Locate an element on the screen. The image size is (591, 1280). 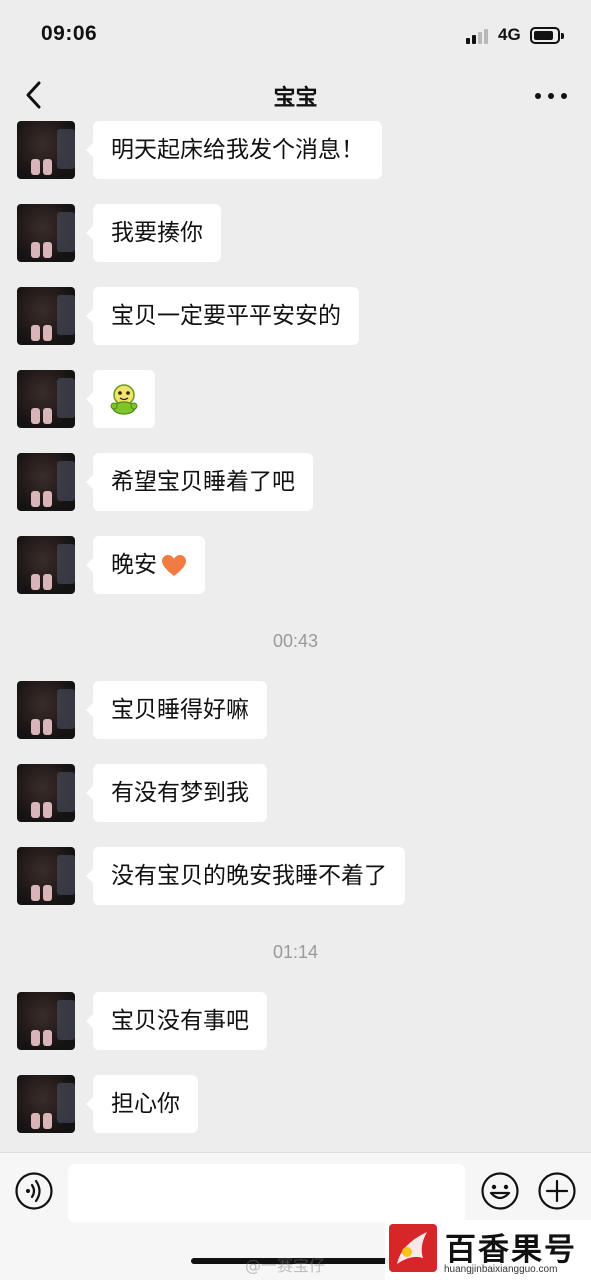
message-row: 我要揍你 is located at coordinates (295, 234).